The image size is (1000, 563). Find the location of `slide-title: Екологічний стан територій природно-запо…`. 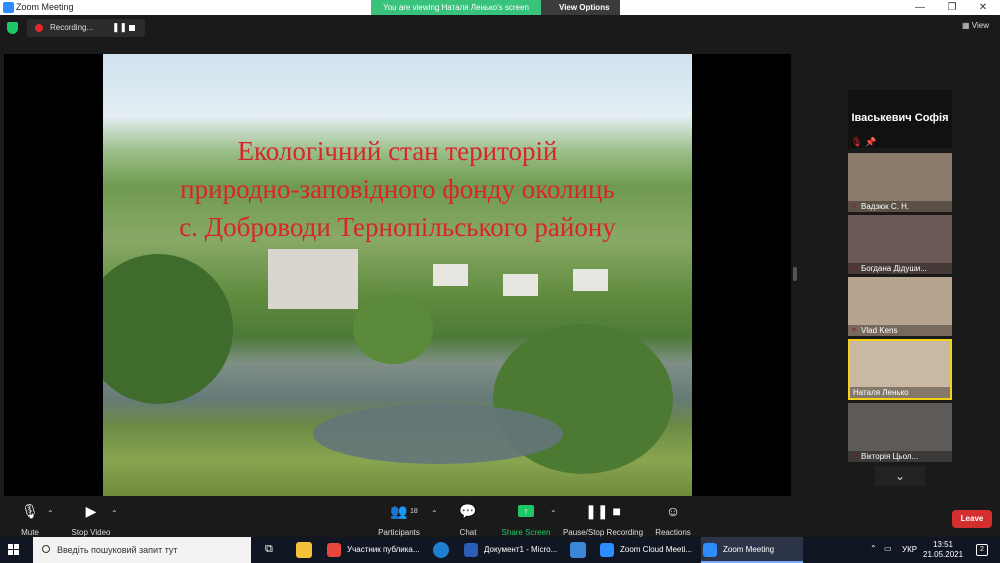

slide-title: Екологічний стан територій природно-запо… is located at coordinates (397, 189).